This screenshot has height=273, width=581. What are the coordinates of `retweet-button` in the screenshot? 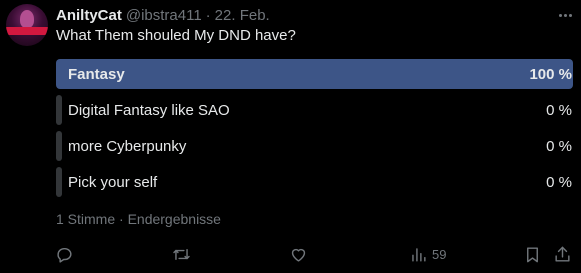 It's located at (181, 254).